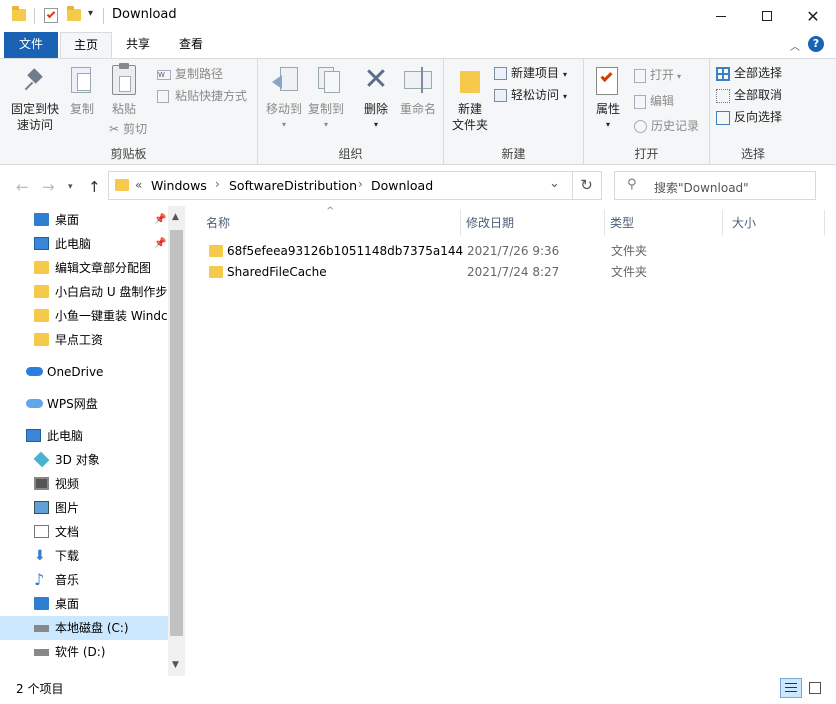 The width and height of the screenshot is (836, 704). Describe the element at coordinates (469, 109) in the screenshot. I see `new-folder-label-1: 新建` at that location.